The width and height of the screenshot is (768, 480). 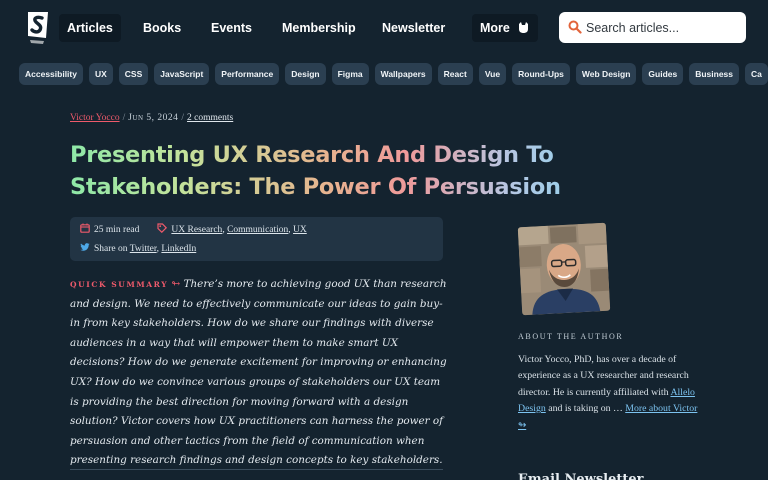 What do you see at coordinates (85, 228) in the screenshot?
I see `calendar-icon` at bounding box center [85, 228].